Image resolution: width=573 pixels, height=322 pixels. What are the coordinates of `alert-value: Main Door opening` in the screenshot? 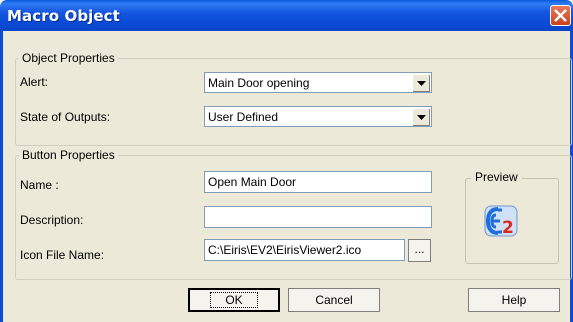 It's located at (259, 83).